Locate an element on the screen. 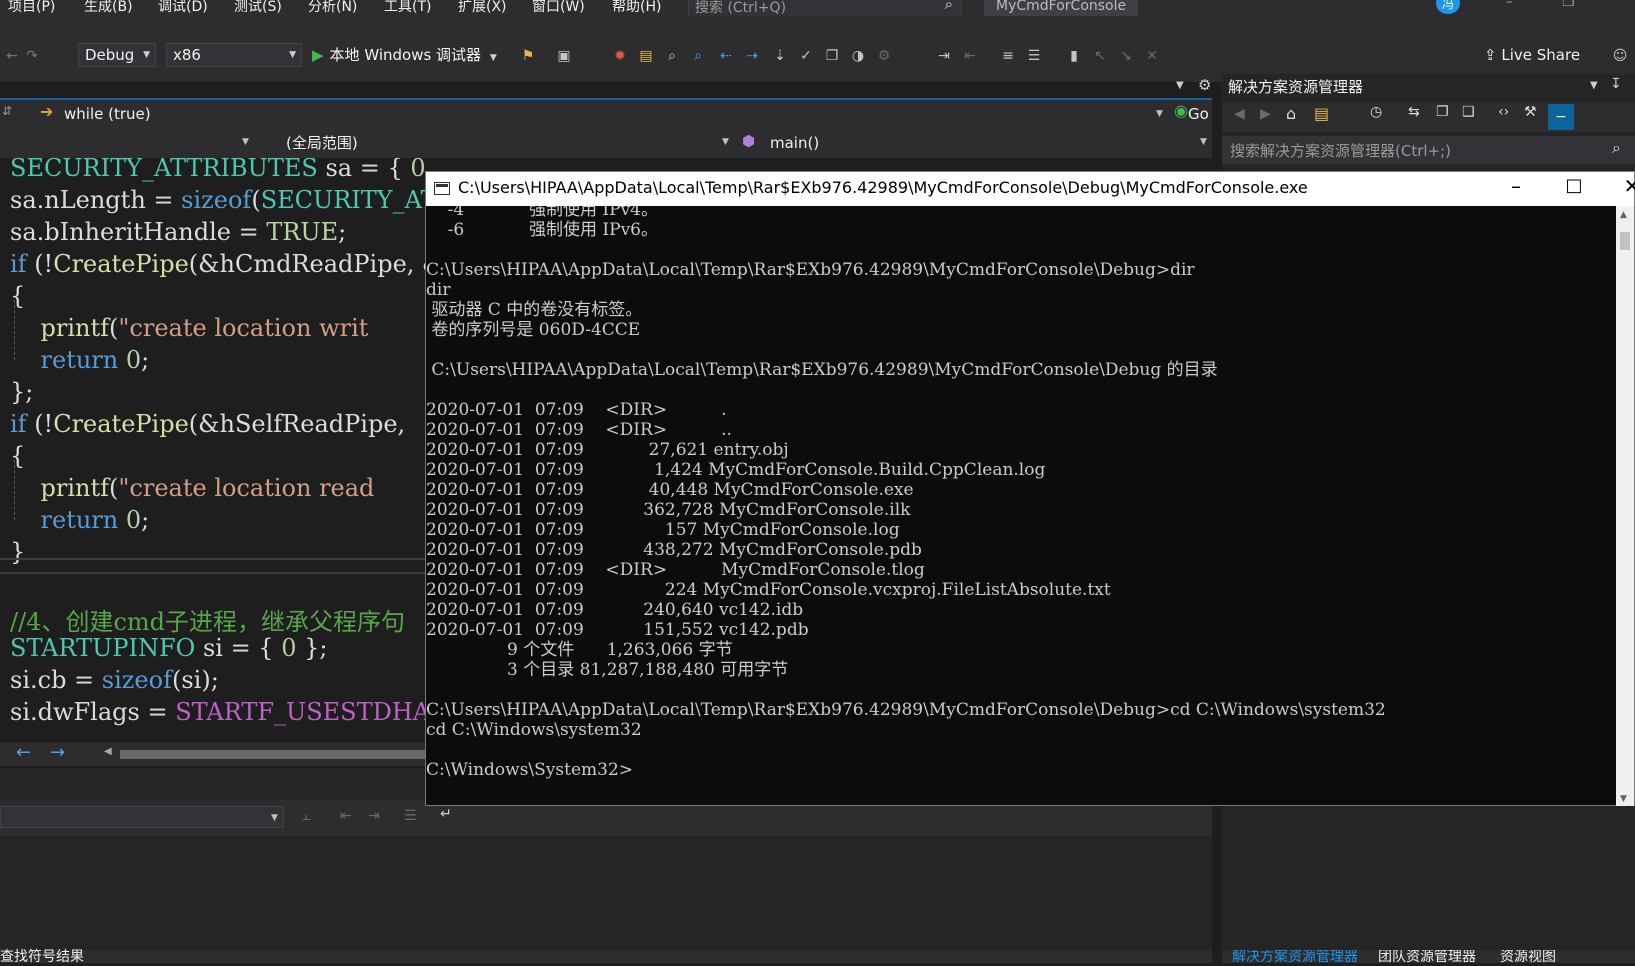 The image size is (1635, 966). indent-icon: ⇥ is located at coordinates (944, 56).